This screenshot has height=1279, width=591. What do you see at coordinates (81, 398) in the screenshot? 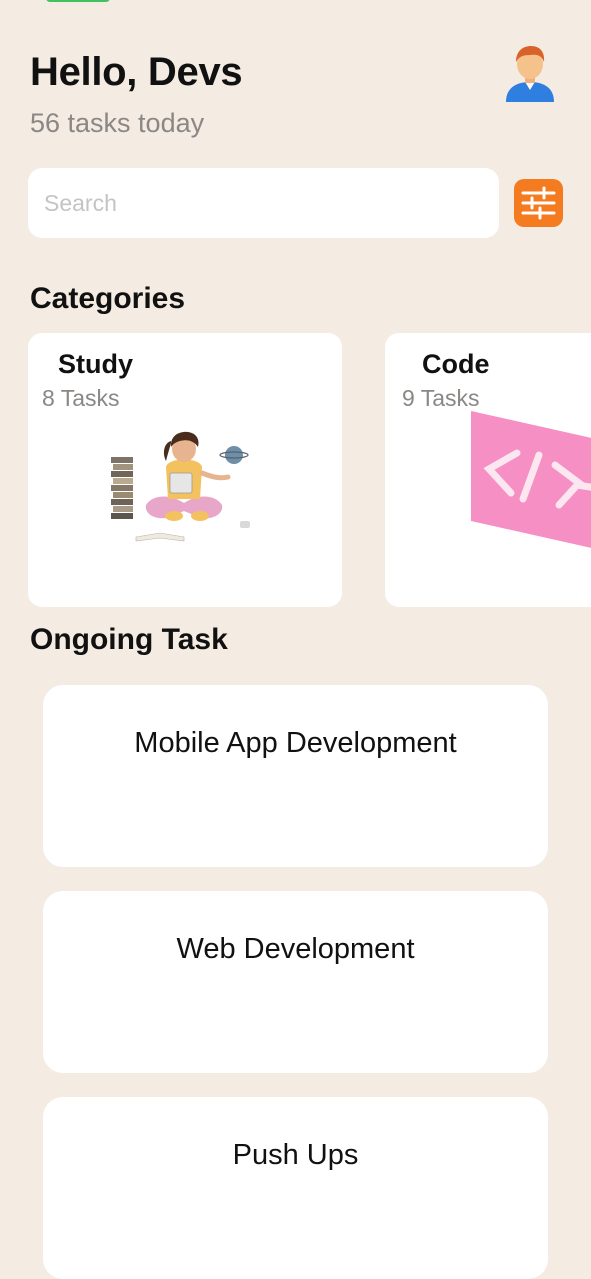
I see `category-count: 8 Tasks` at bounding box center [81, 398].